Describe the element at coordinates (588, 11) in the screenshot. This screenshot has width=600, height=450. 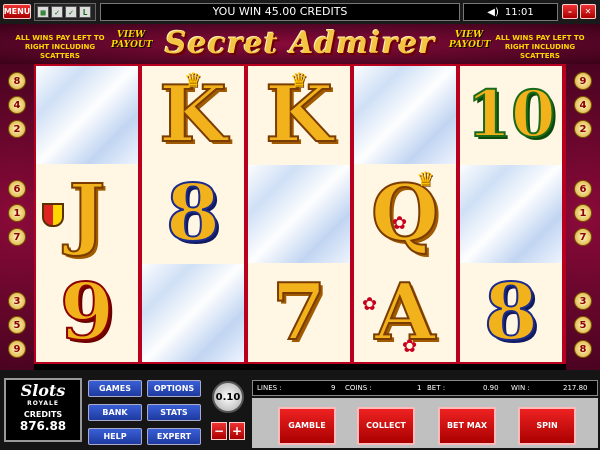
I see `close-button: ✕` at that location.